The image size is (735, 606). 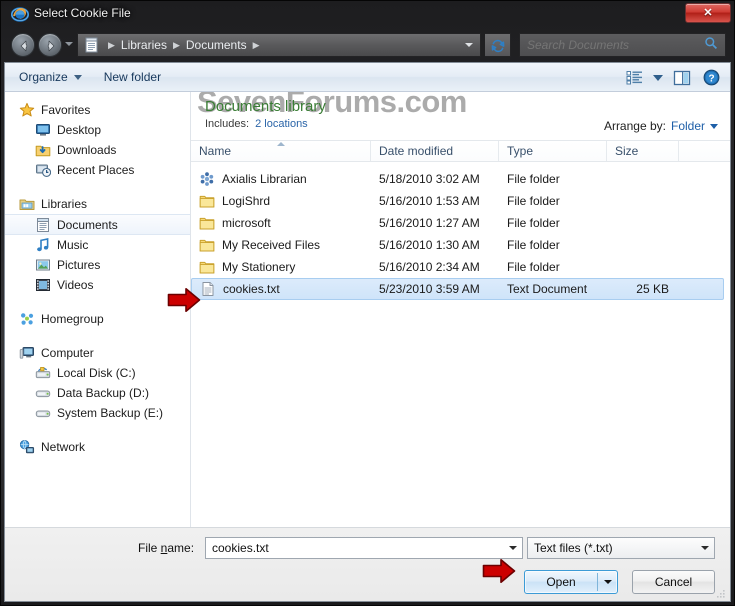 What do you see at coordinates (144, 45) in the screenshot?
I see `breadcrumb-item-libraries: Libraries` at bounding box center [144, 45].